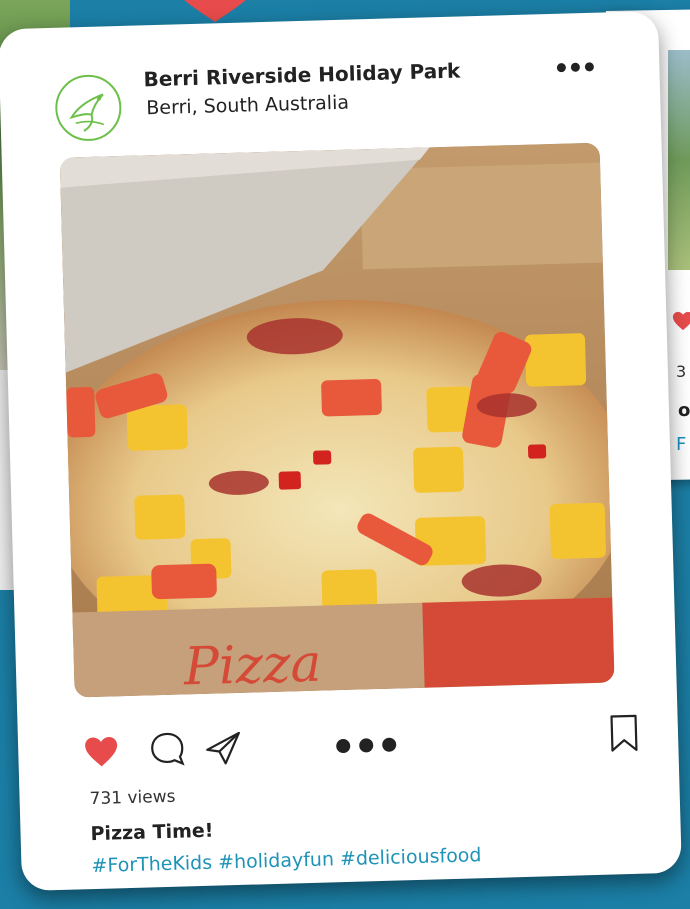 The image size is (690, 909). I want to click on action-bar, so click(363, 744).